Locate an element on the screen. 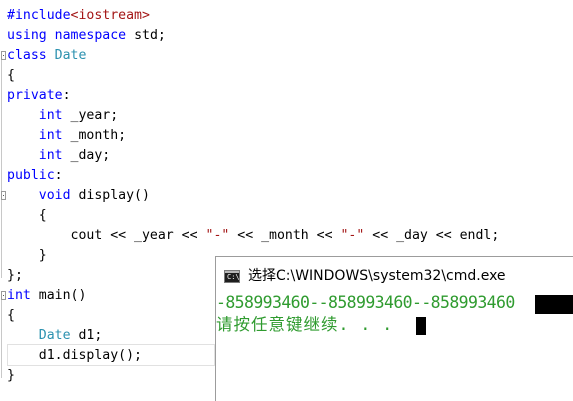  console-titlebar: C:\ 选择C:\WINDOWS\system32\cmd.exe is located at coordinates (394, 275).